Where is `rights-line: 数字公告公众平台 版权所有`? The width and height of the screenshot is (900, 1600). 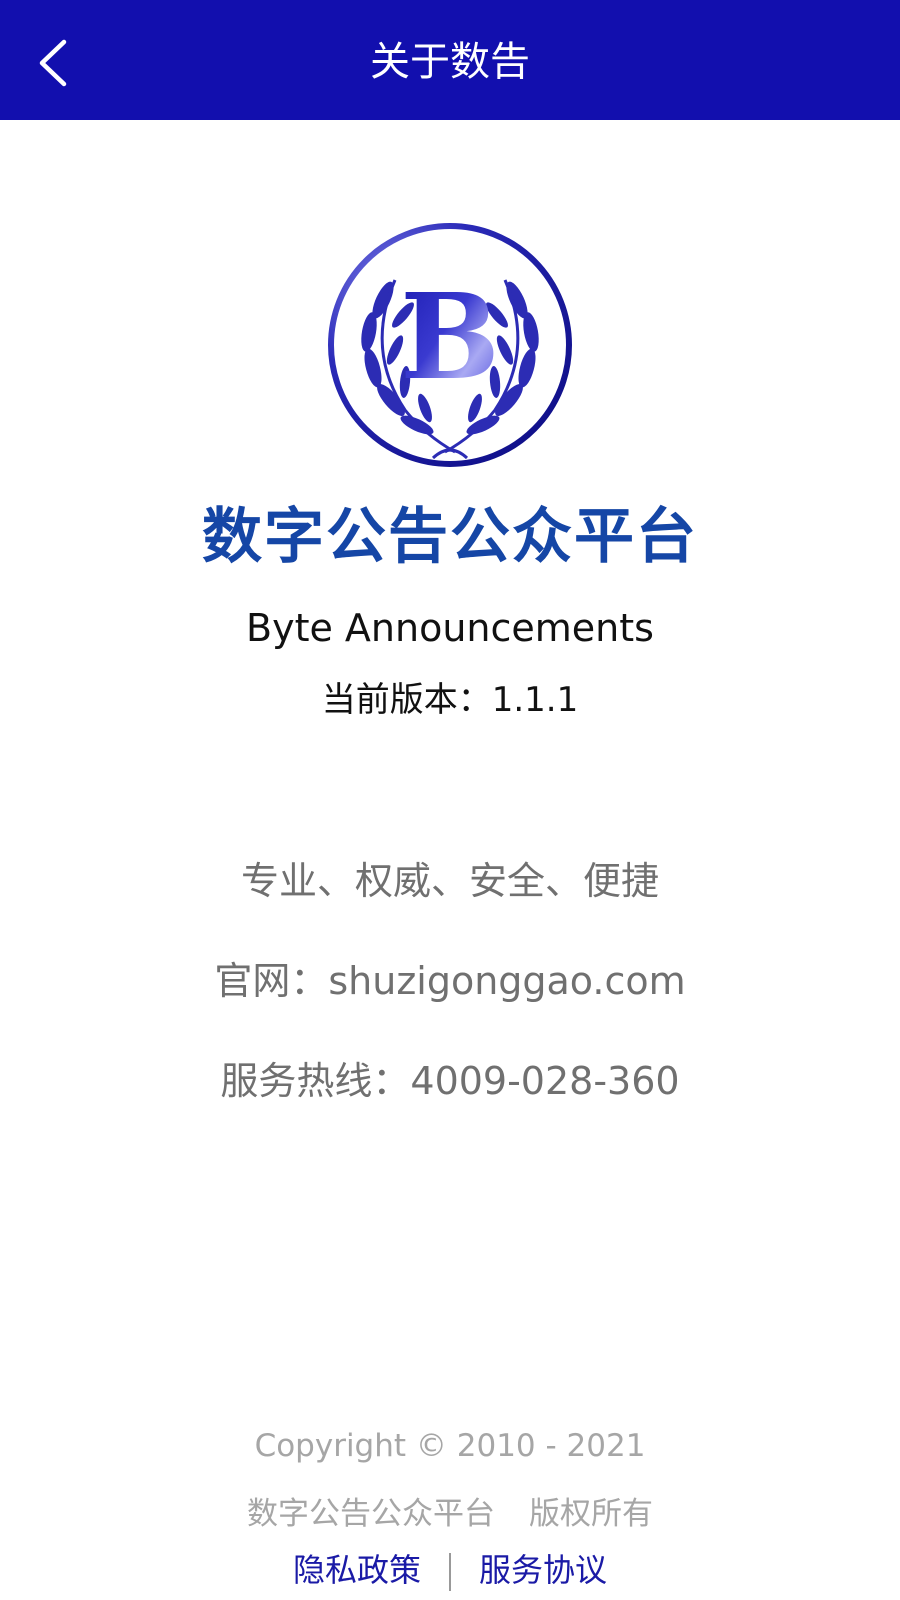 rights-line: 数字公告公众平台 版权所有 is located at coordinates (450, 1510).